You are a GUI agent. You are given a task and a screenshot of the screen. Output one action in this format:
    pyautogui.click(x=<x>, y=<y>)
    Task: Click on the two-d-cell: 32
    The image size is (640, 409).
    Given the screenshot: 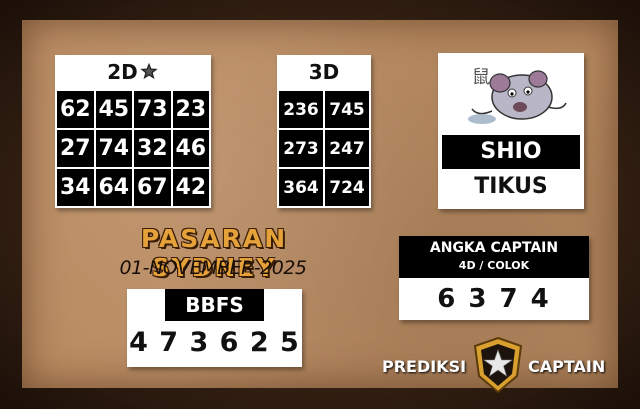 What is the action you would take?
    pyautogui.click(x=152, y=148)
    